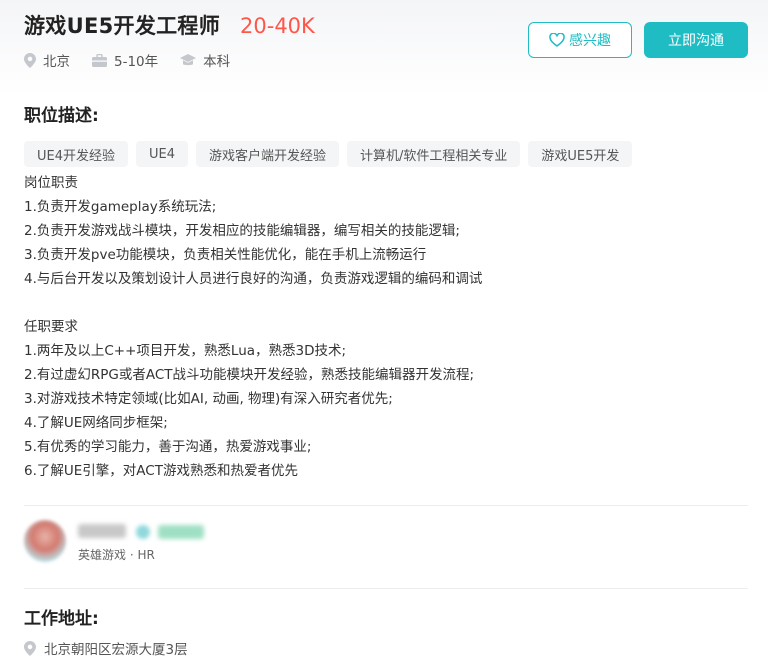 This screenshot has height=665, width=768. I want to click on requirement-line: 1.两年及以上C++项目开发，熟悉Lua，熟悉3D技术;, so click(185, 351).